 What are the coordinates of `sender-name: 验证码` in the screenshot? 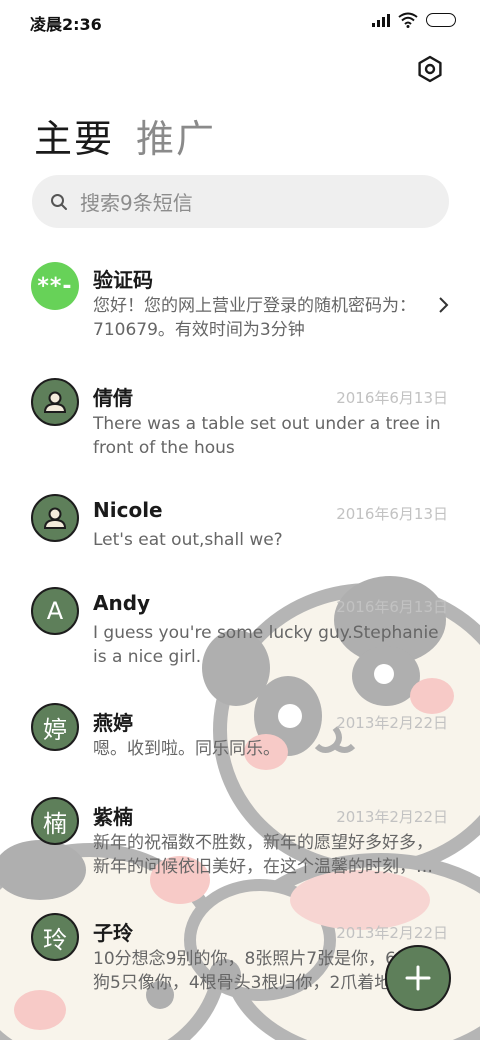 It's located at (123, 280).